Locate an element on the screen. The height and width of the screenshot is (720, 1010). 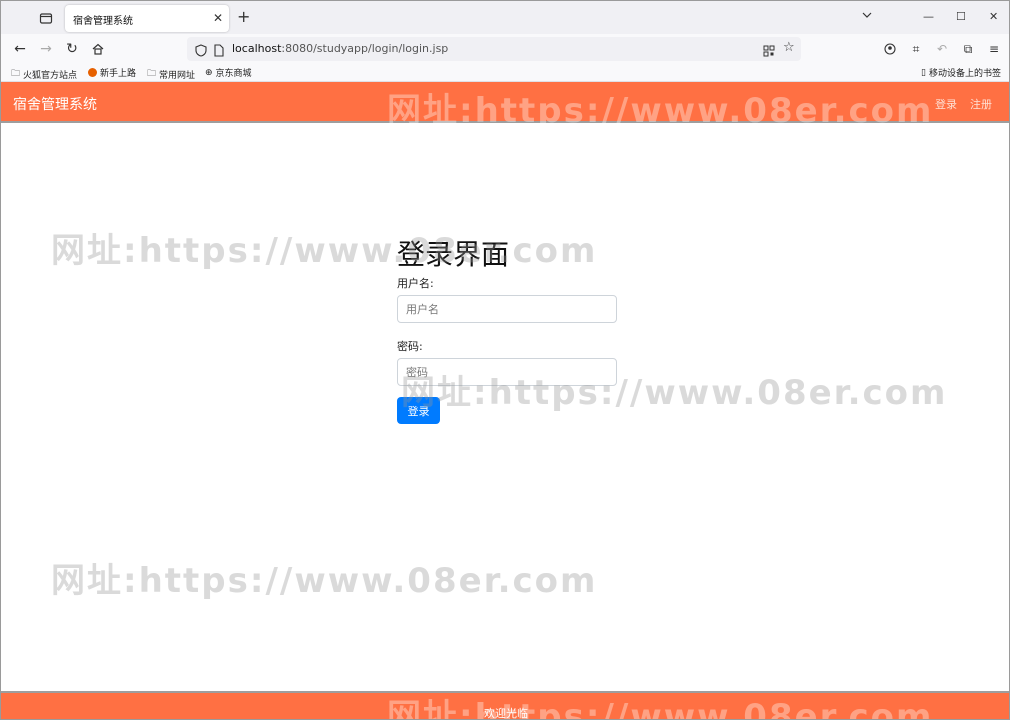
register-link: 注册 is located at coordinates (981, 104).